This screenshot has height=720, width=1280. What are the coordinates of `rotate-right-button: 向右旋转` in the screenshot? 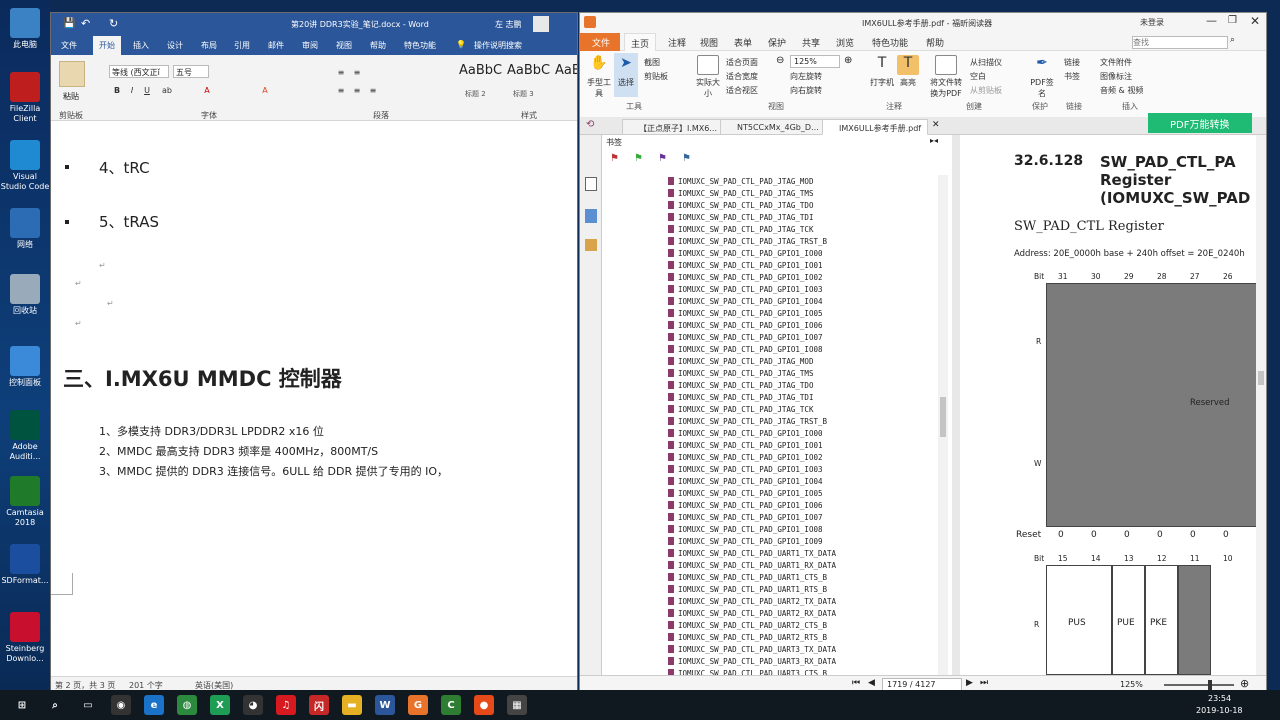 It's located at (806, 90).